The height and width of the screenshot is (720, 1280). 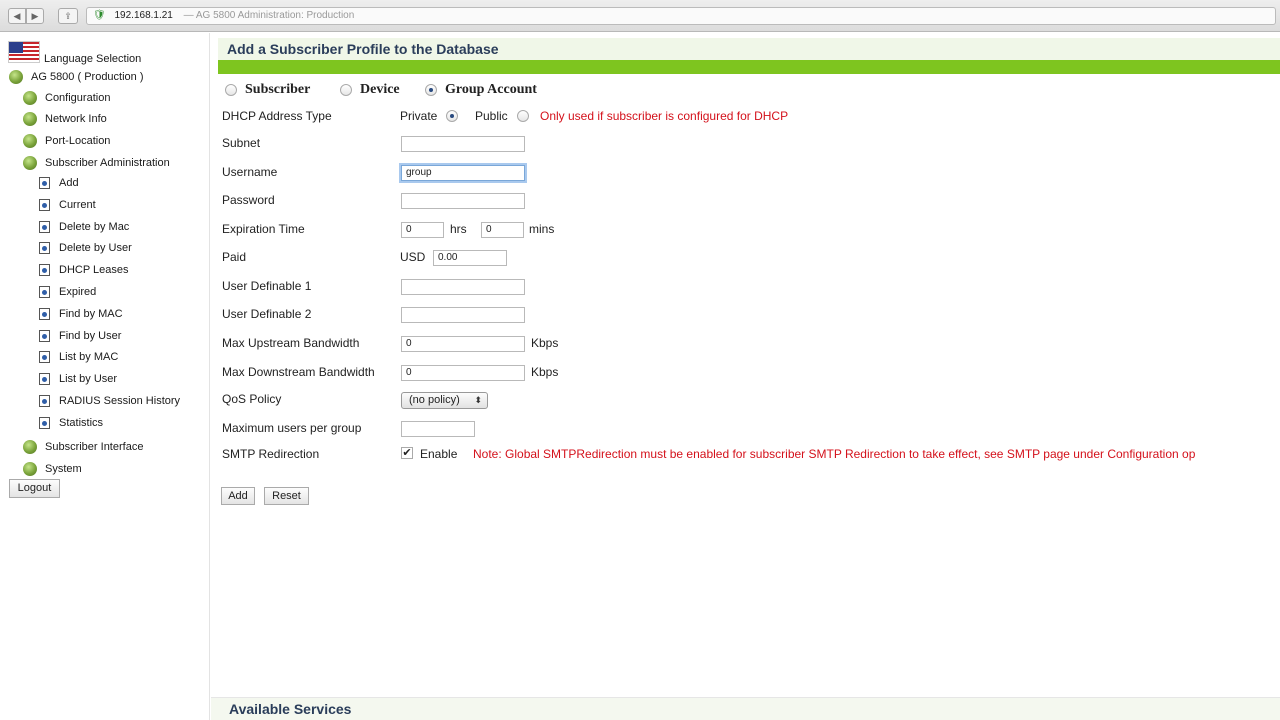 I want to click on page-title-in-url: — AG 5800 Administration: Production, so click(x=269, y=15).